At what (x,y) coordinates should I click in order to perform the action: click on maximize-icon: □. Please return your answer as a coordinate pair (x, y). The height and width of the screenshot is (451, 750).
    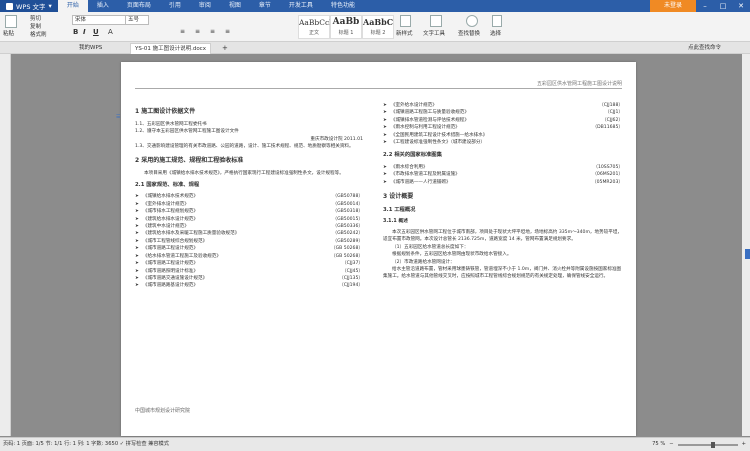
    Looking at the image, I should click on (723, 6).